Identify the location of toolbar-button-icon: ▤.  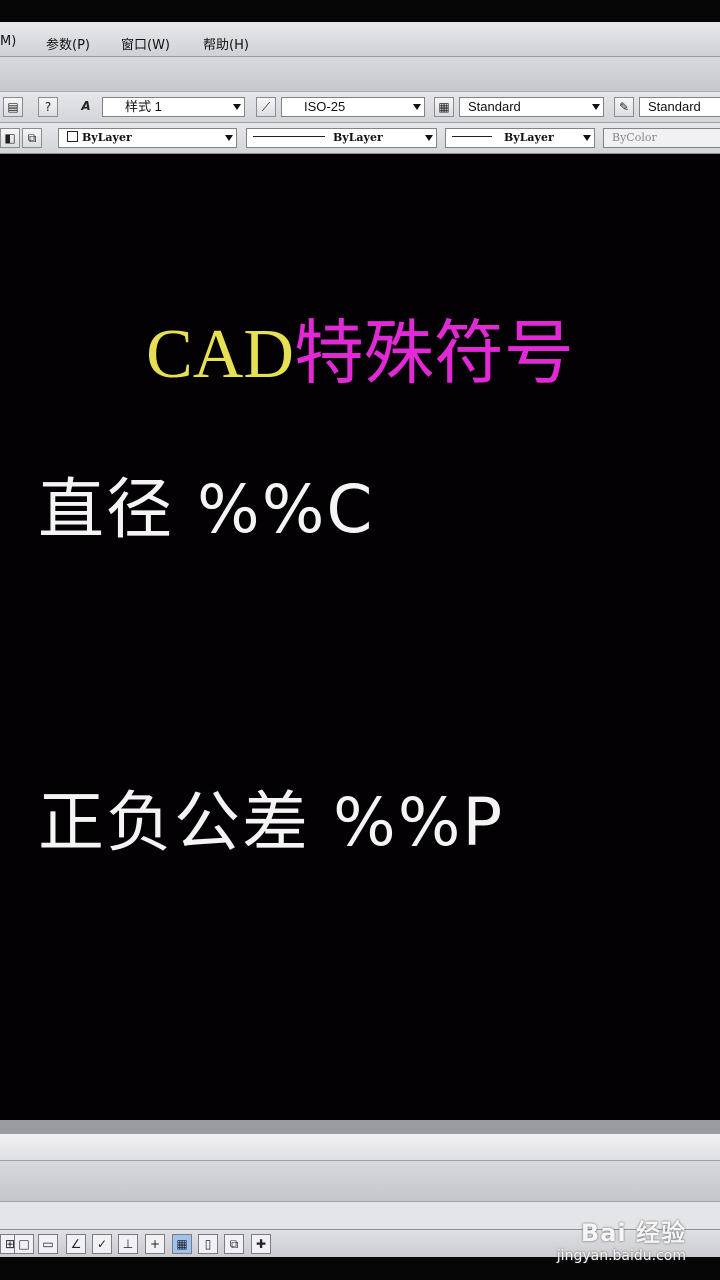
(13, 107).